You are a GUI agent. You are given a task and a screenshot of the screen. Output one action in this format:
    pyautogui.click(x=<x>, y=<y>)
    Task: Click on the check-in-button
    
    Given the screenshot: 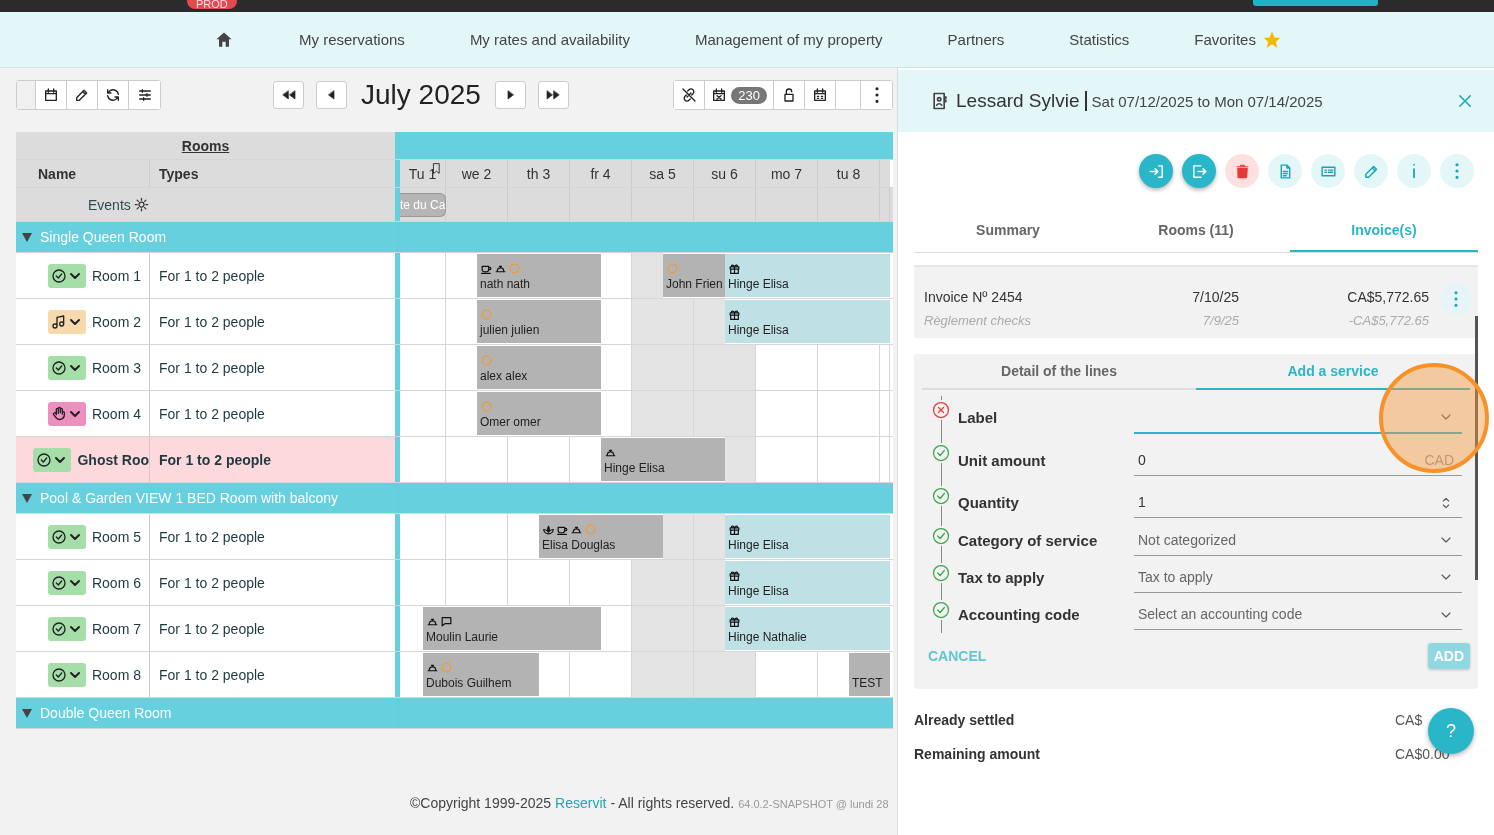 What is the action you would take?
    pyautogui.click(x=1156, y=171)
    